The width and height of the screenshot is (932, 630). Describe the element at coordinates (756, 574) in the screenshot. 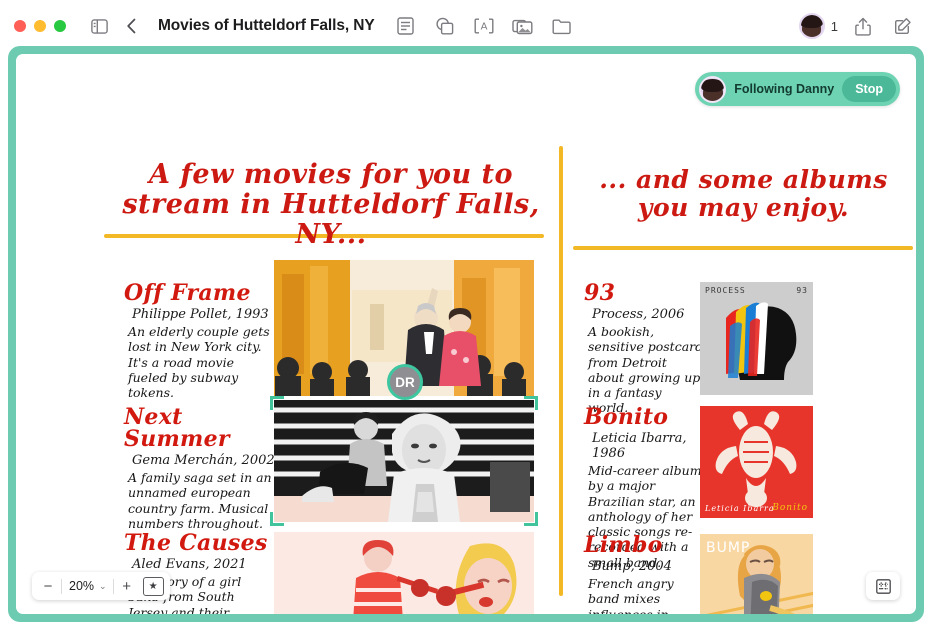

I see `album-cover-limbo: BUMP LIMBO` at that location.